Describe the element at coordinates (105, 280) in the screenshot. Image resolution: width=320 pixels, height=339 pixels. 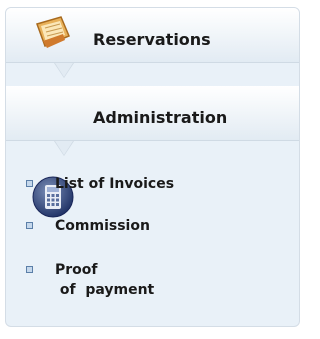
I see `menu-item-label: Proof of payment` at that location.